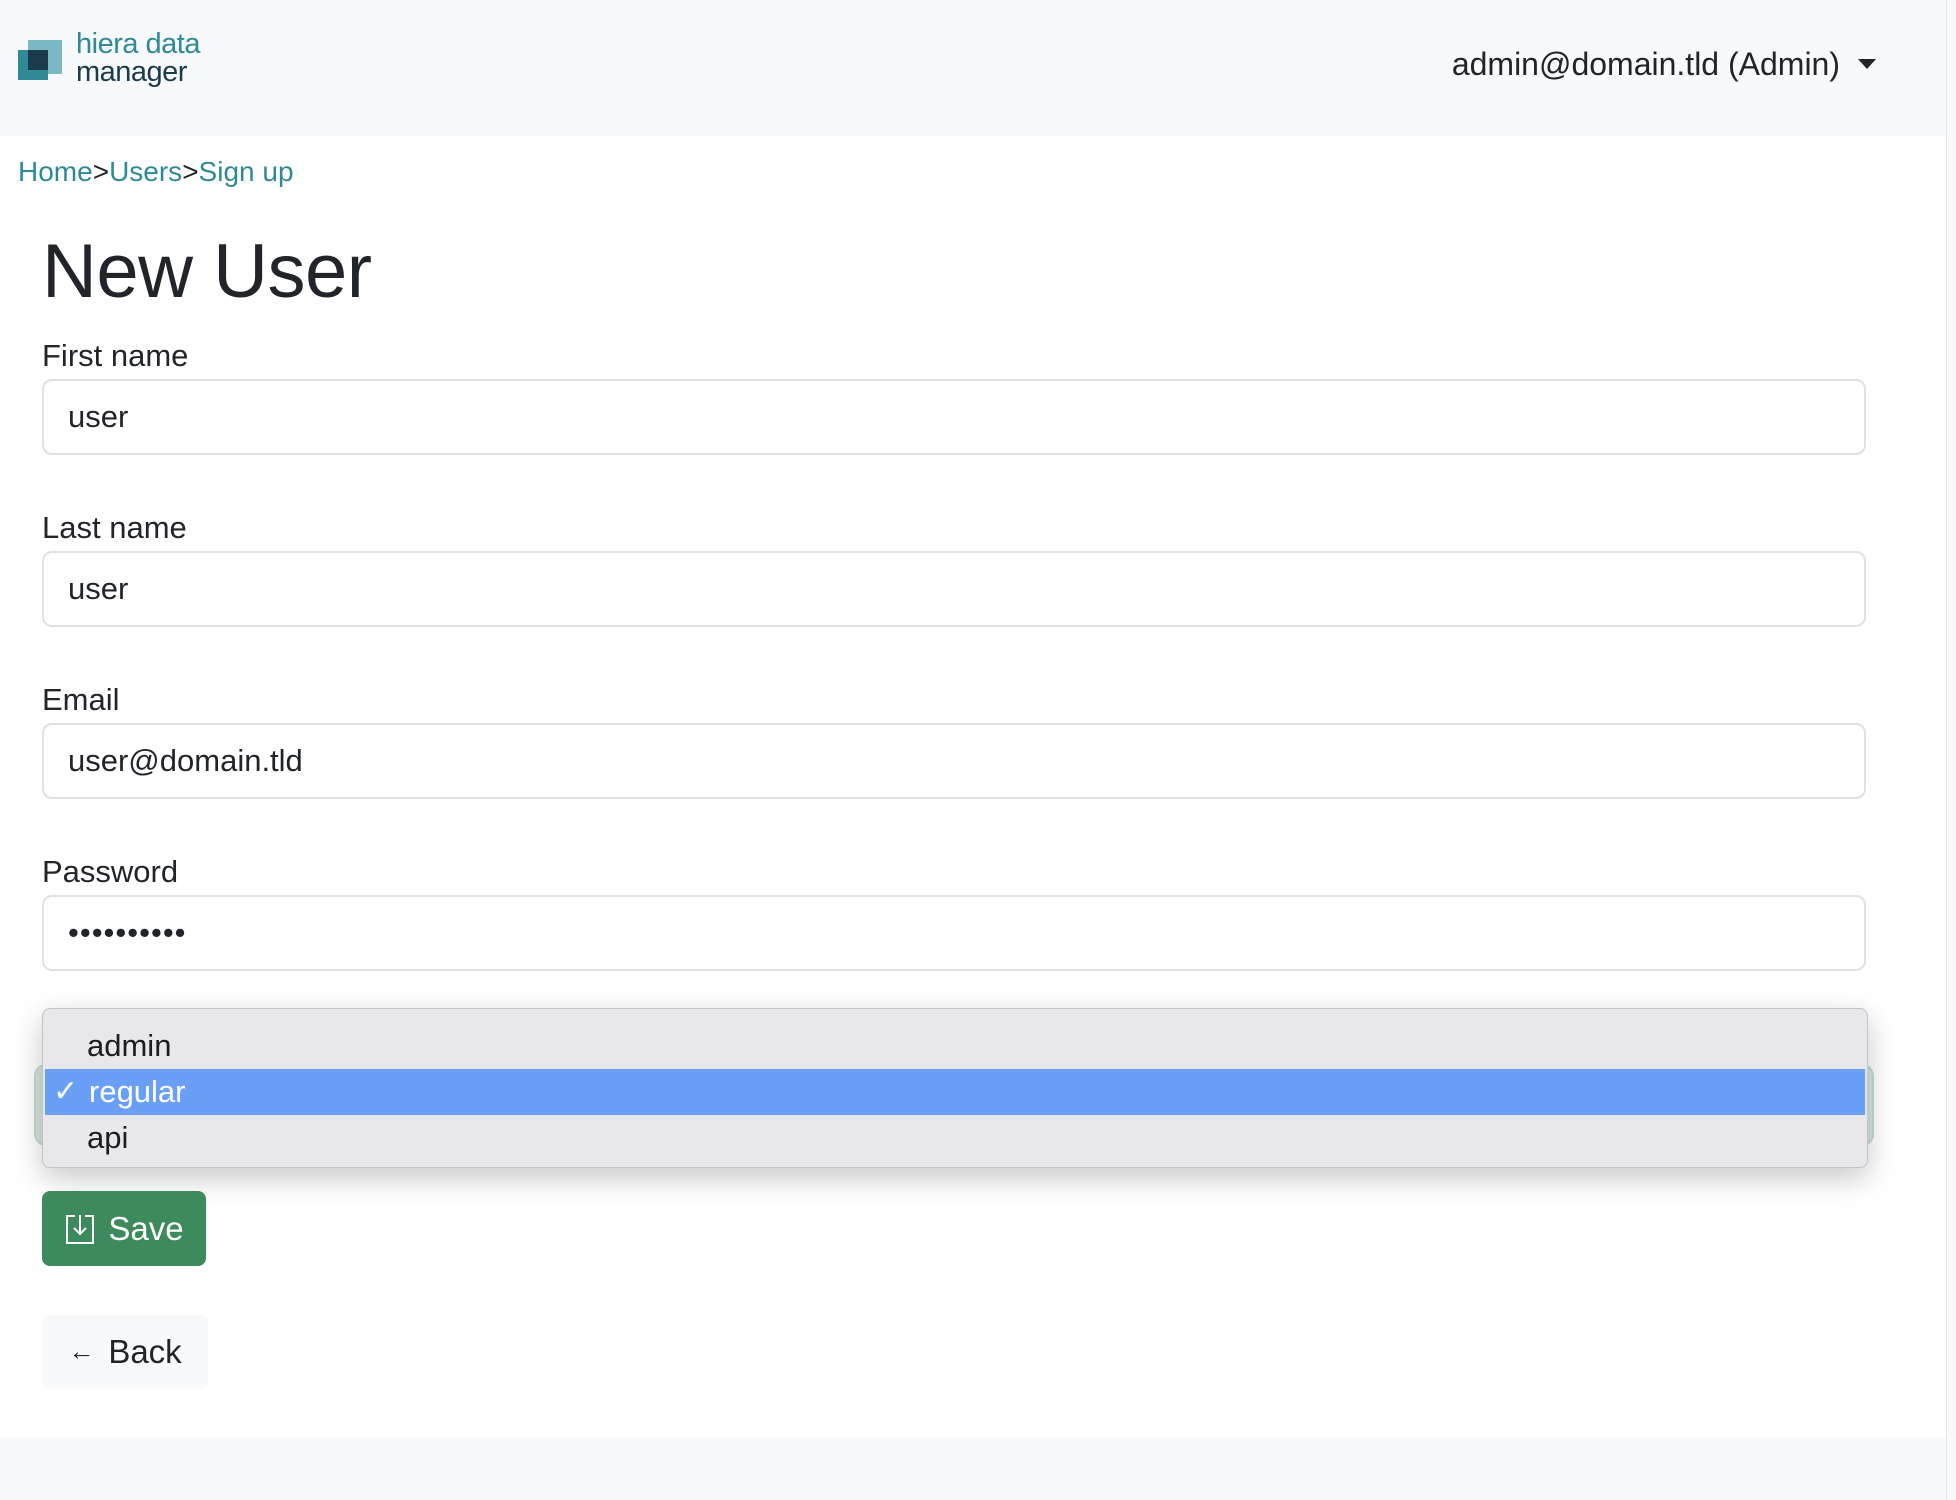  What do you see at coordinates (955, 1138) in the screenshot?
I see `role-option-api: api` at bounding box center [955, 1138].